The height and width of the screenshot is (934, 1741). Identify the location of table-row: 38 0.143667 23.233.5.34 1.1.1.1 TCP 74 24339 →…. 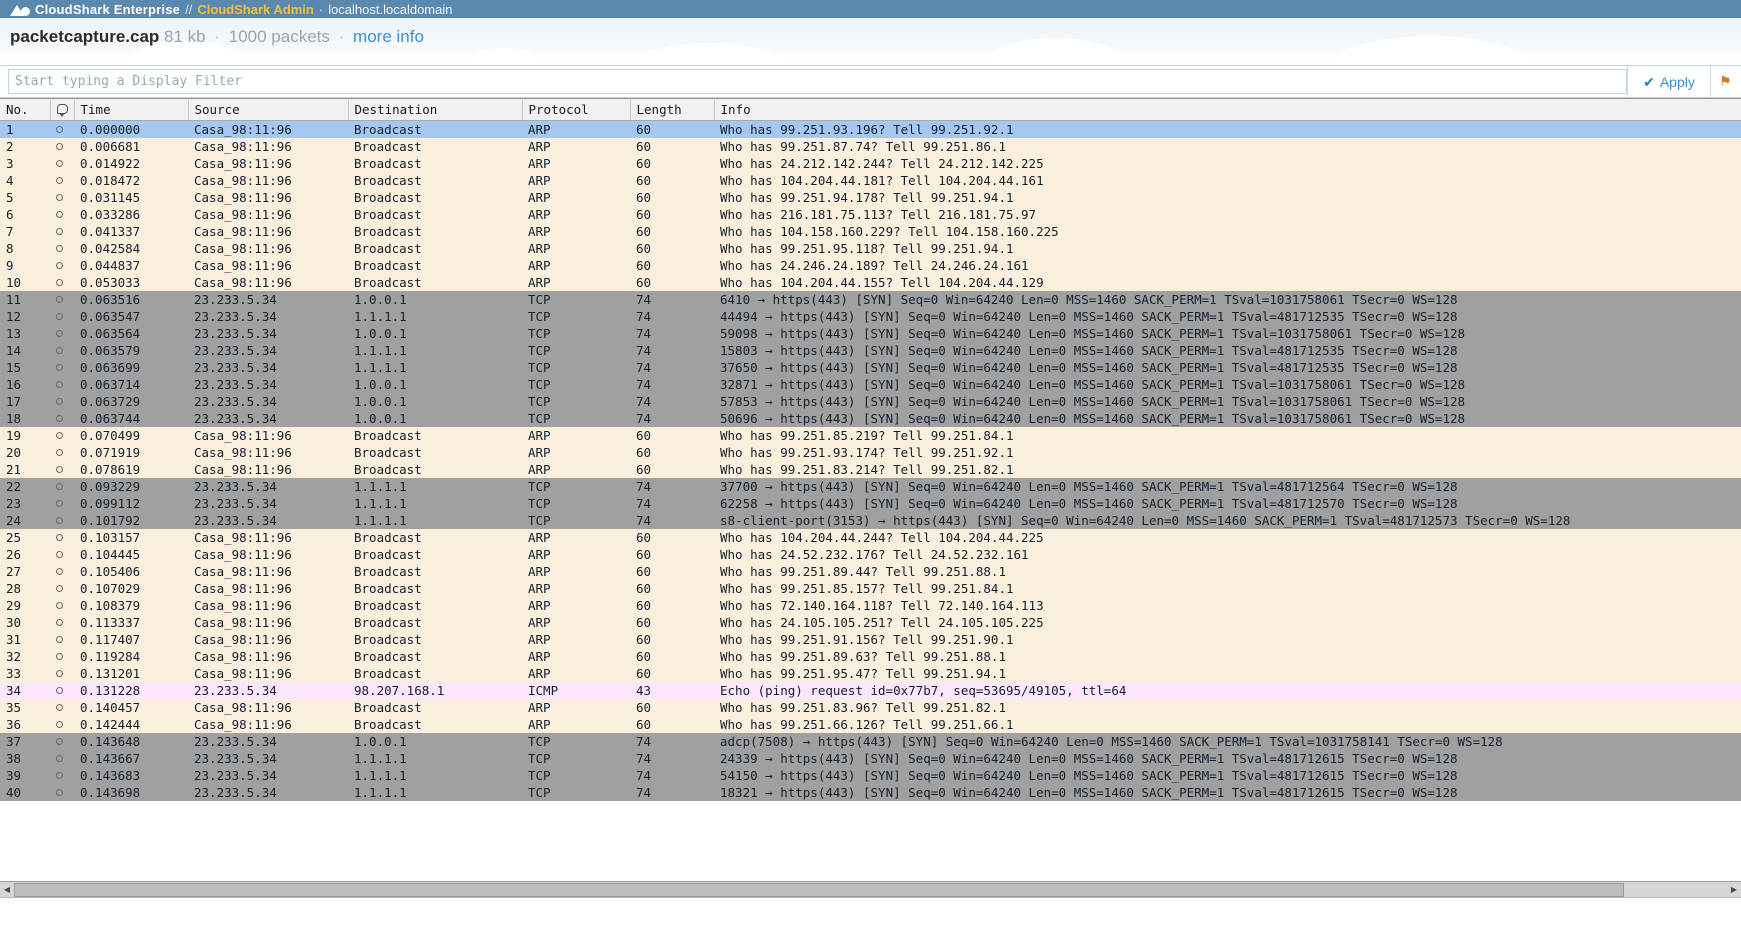
(870, 758).